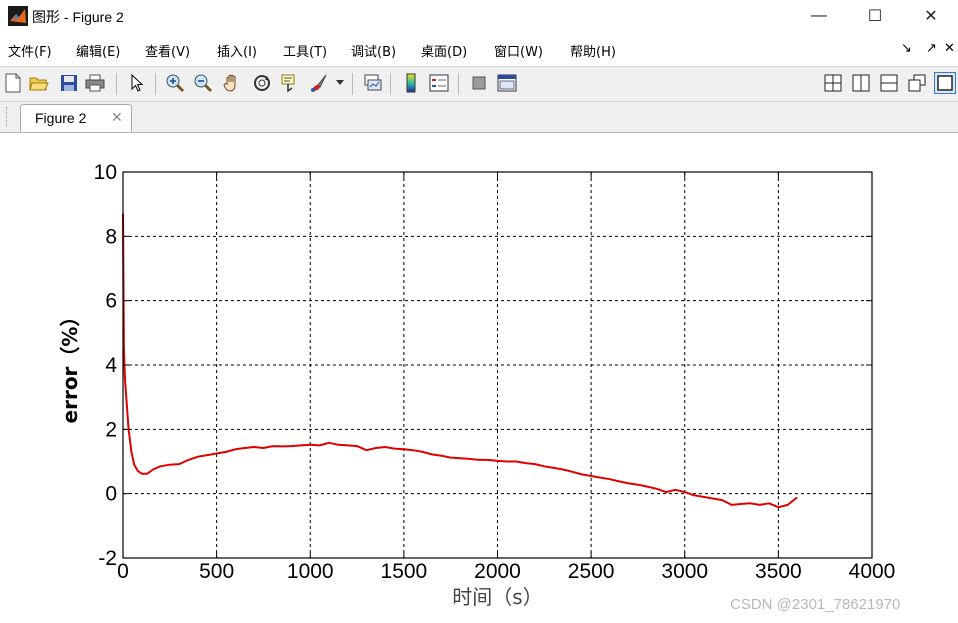 Image resolution: width=958 pixels, height=623 pixels. Describe the element at coordinates (497, 571) in the screenshot. I see `x-tick-label: 2000` at that location.